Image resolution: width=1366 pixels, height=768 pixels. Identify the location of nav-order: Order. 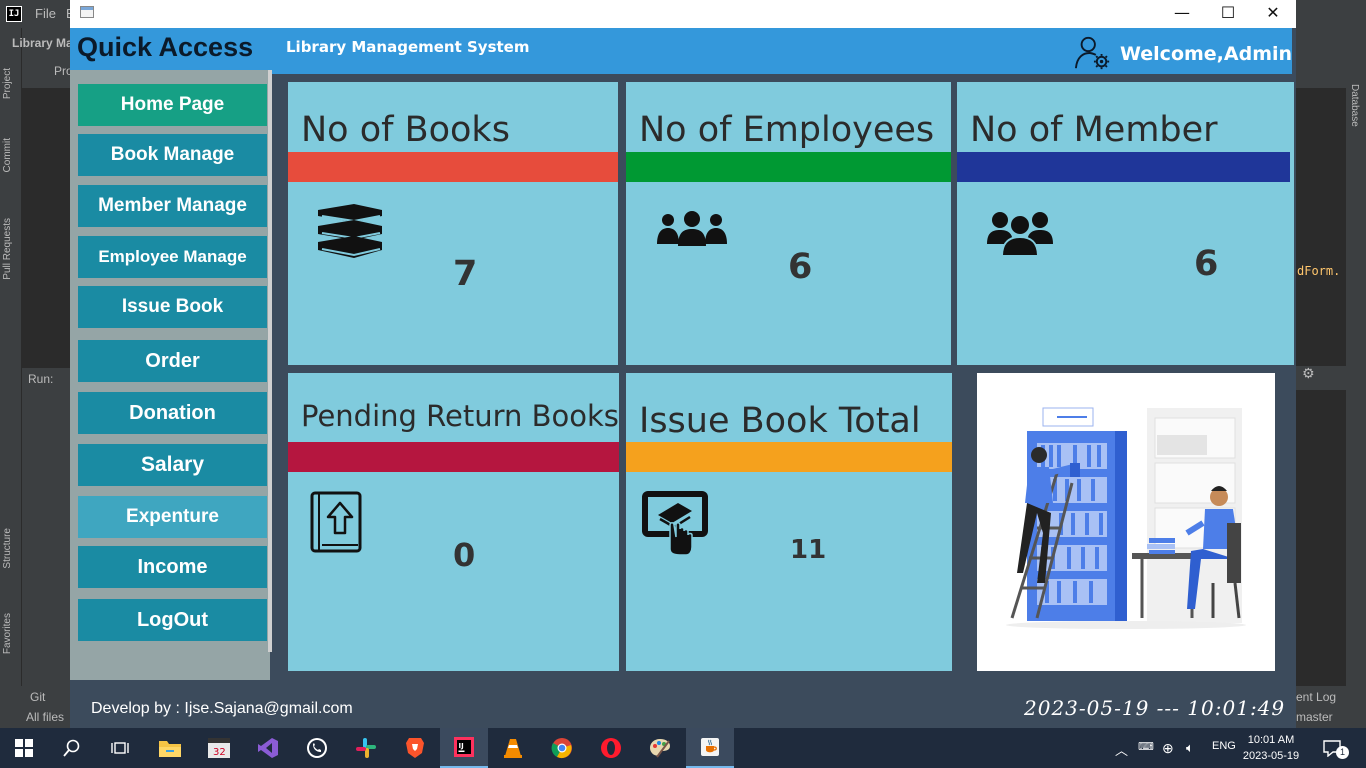
(172, 361).